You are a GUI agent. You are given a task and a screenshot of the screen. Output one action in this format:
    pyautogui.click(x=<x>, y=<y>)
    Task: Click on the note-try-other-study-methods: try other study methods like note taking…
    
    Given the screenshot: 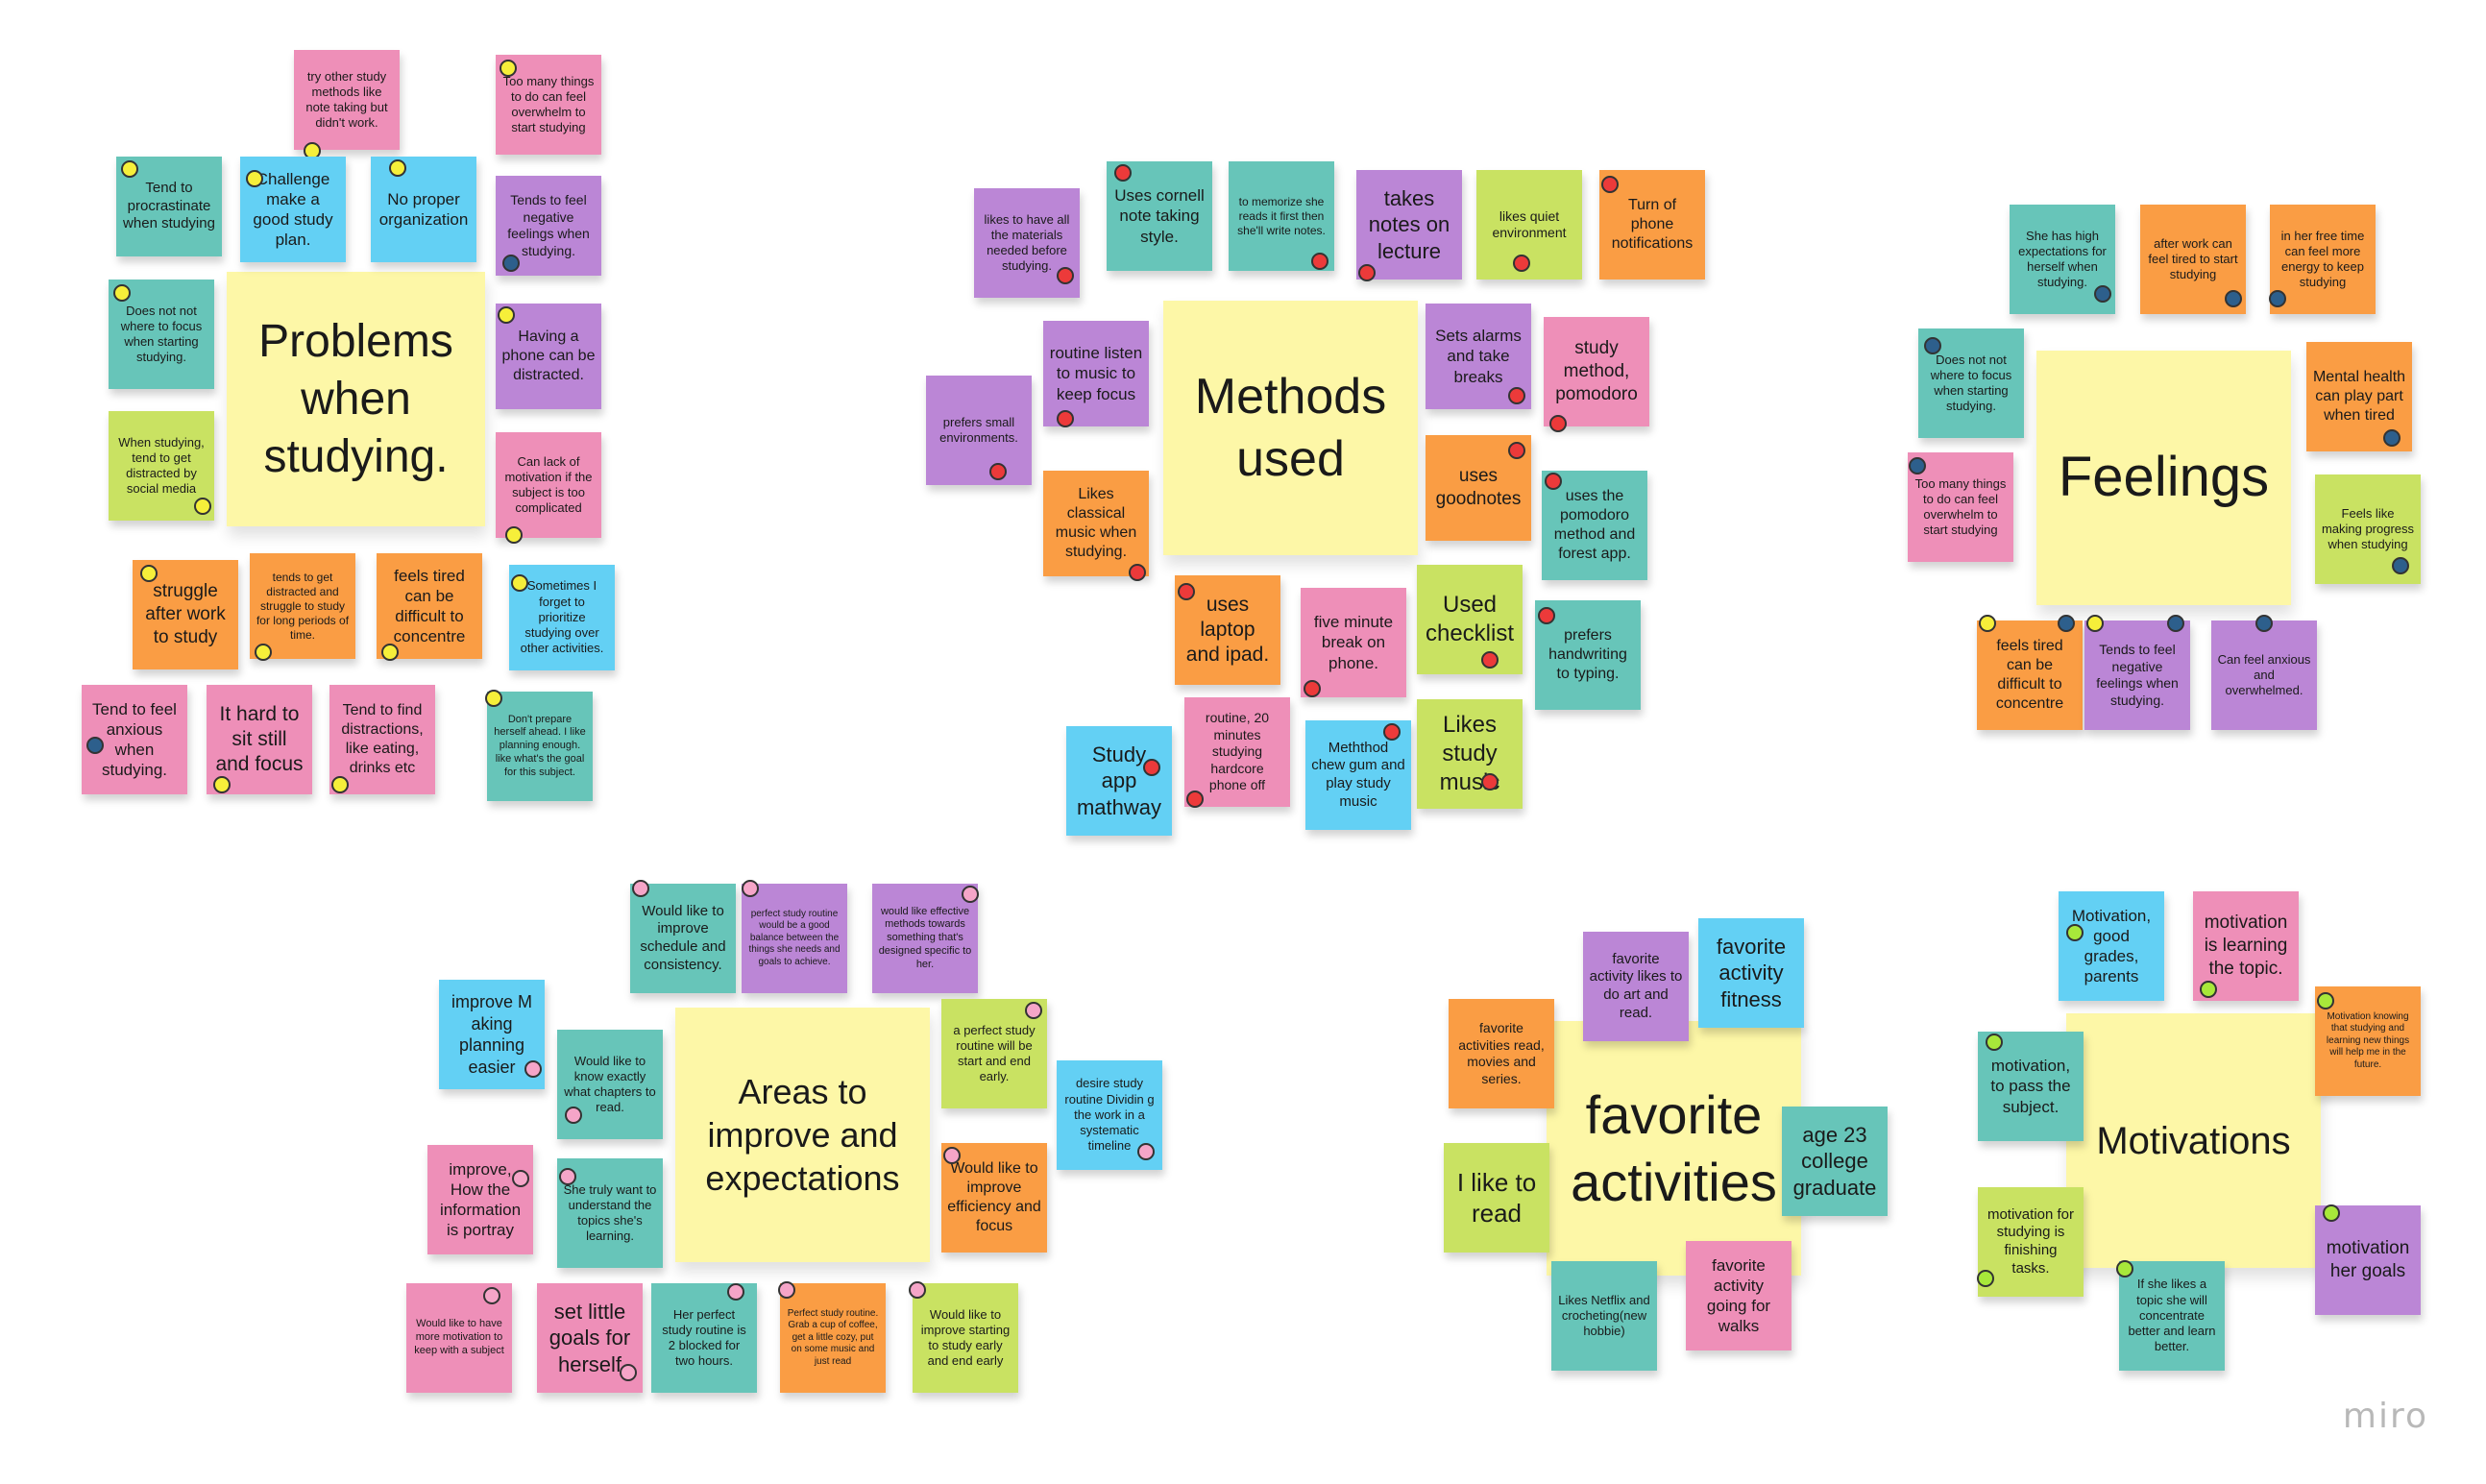 What is the action you would take?
    pyautogui.click(x=347, y=100)
    